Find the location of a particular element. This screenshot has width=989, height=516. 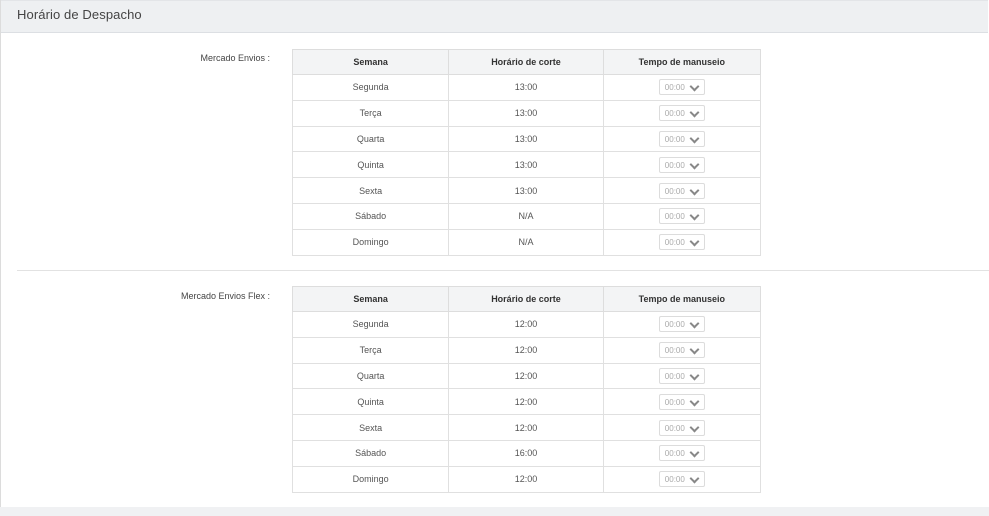

day-cell: Domingo is located at coordinates (370, 242).